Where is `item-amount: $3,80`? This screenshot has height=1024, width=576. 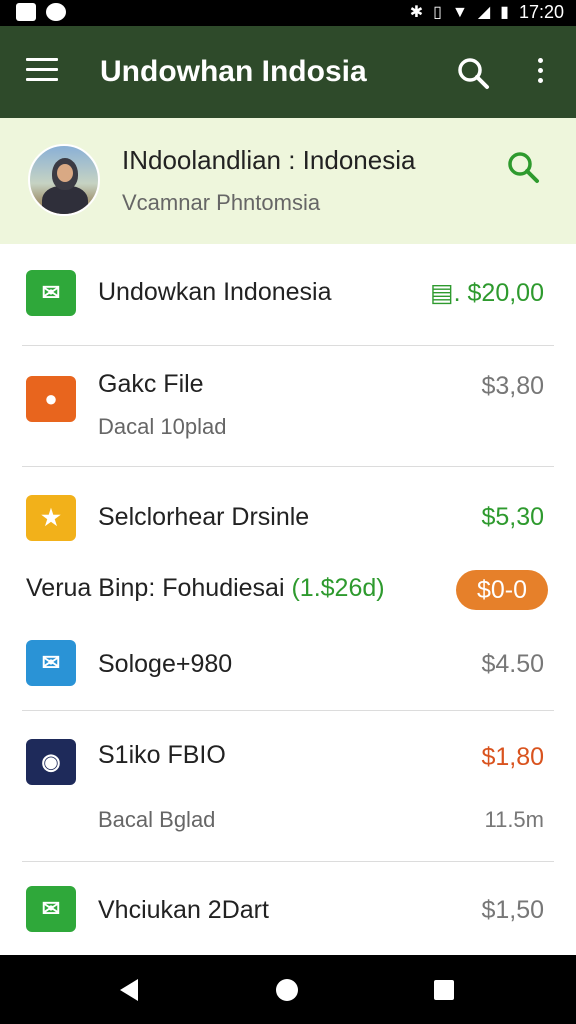
item-amount: $3,80 is located at coordinates (512, 386).